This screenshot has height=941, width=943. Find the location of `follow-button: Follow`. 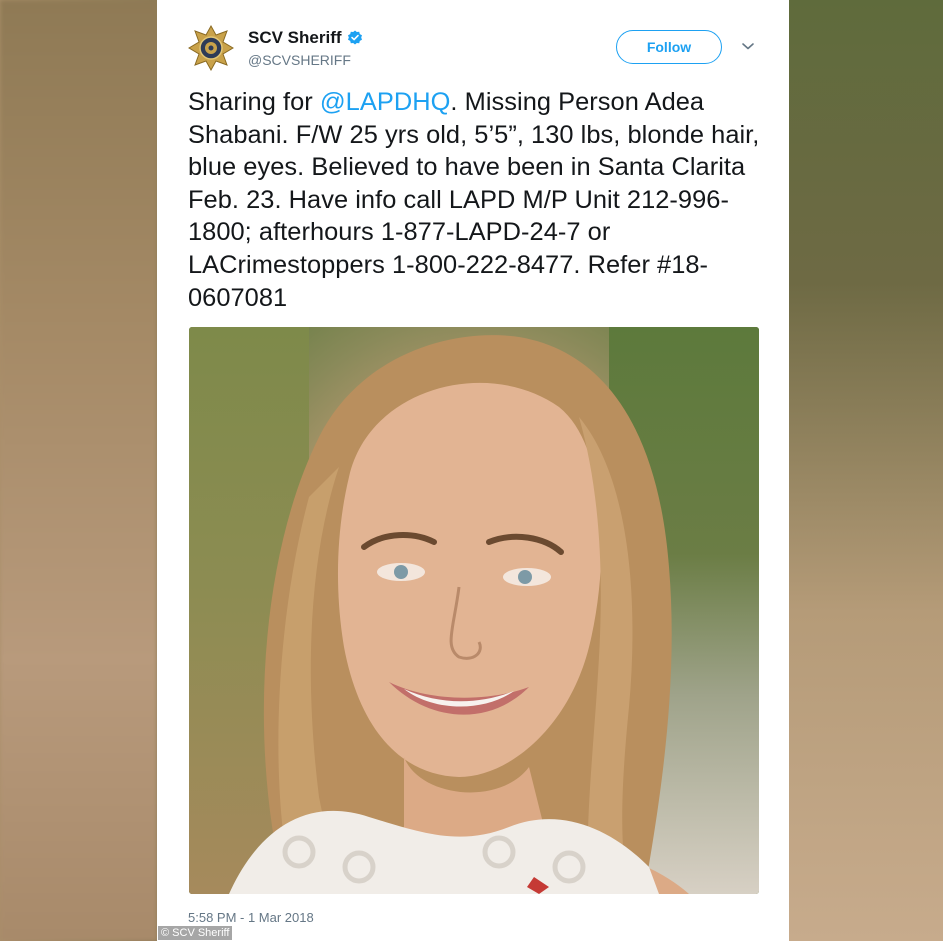

follow-button: Follow is located at coordinates (669, 47).